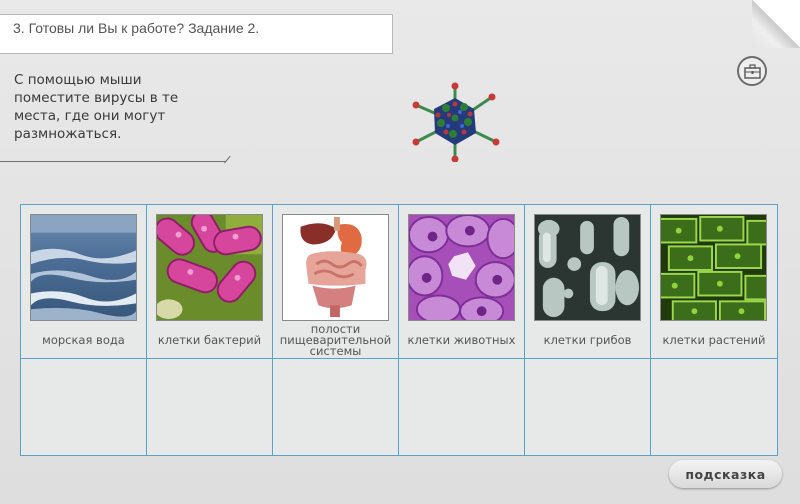 The image size is (800, 504). I want to click on target-label: морская вода, so click(83, 339).